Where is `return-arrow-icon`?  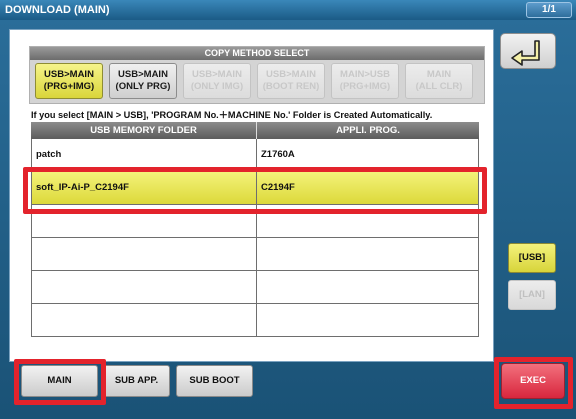
return-arrow-icon is located at coordinates (525, 53).